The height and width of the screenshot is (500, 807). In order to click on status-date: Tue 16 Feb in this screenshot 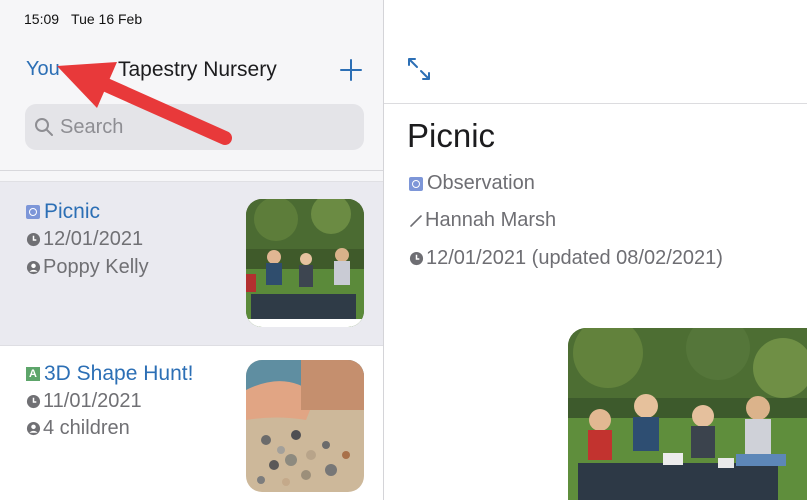, I will do `click(107, 19)`.